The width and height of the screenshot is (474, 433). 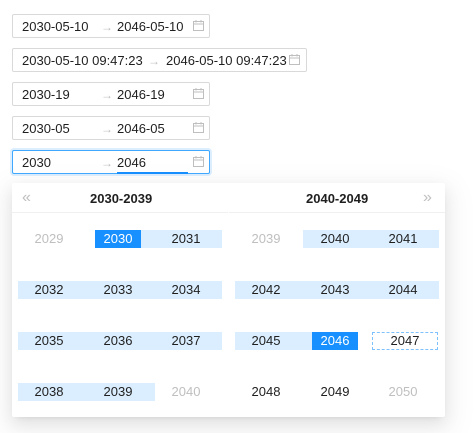 I want to click on left-decade-title: 2030-2039, so click(x=121, y=199).